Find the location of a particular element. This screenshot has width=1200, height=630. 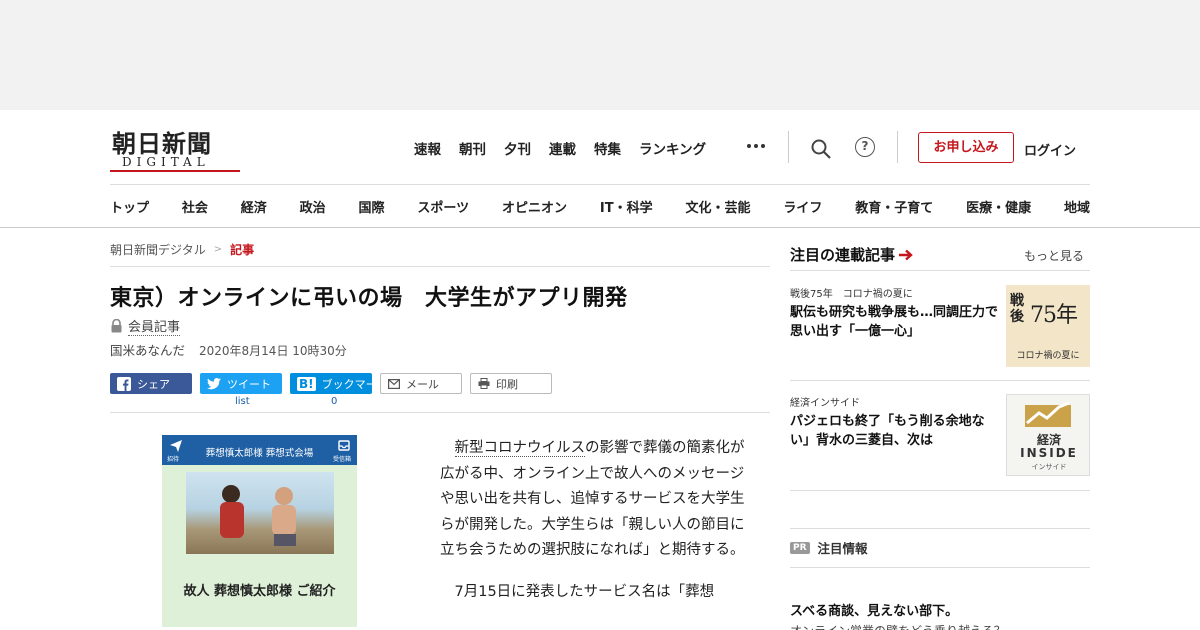

twitter-share-button: ツイート is located at coordinates (241, 383).